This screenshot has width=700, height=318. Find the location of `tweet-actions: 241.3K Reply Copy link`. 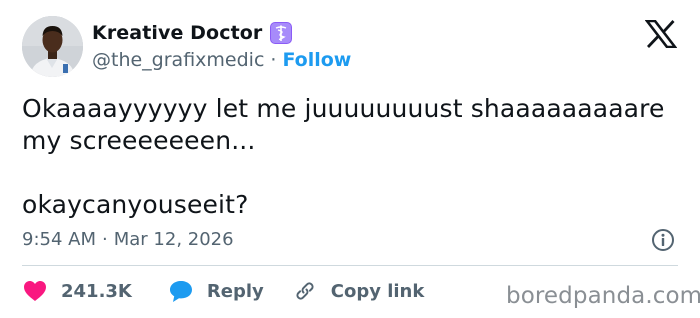

tweet-actions: 241.3K Reply Copy link is located at coordinates (237, 291).